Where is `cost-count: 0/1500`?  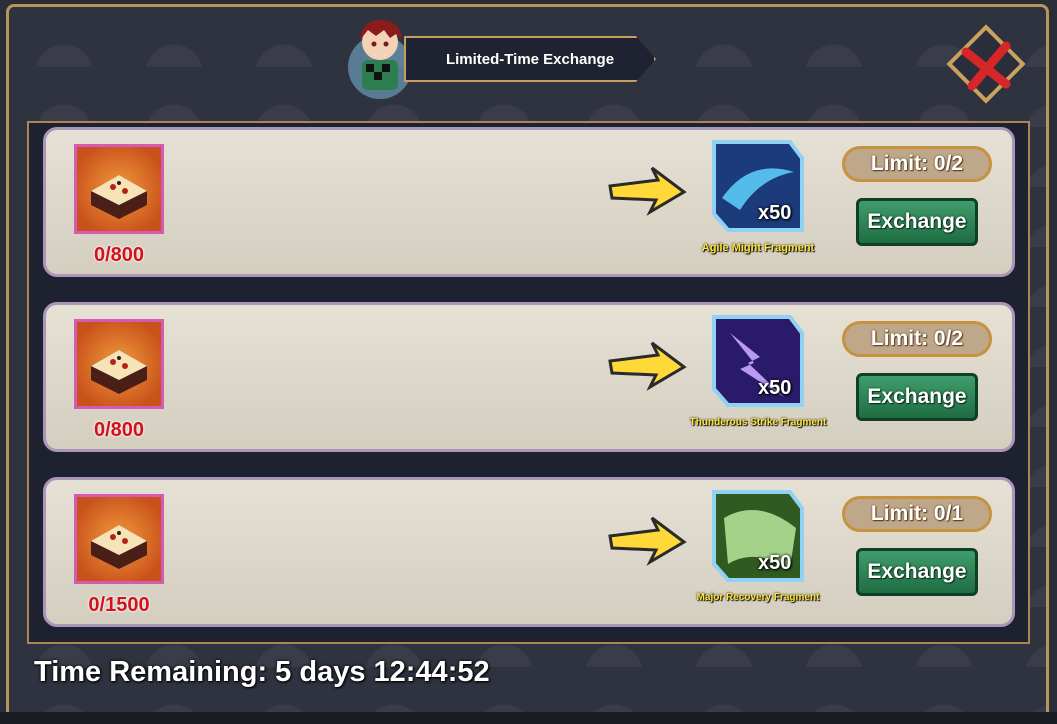
cost-count: 0/1500 is located at coordinates (119, 605).